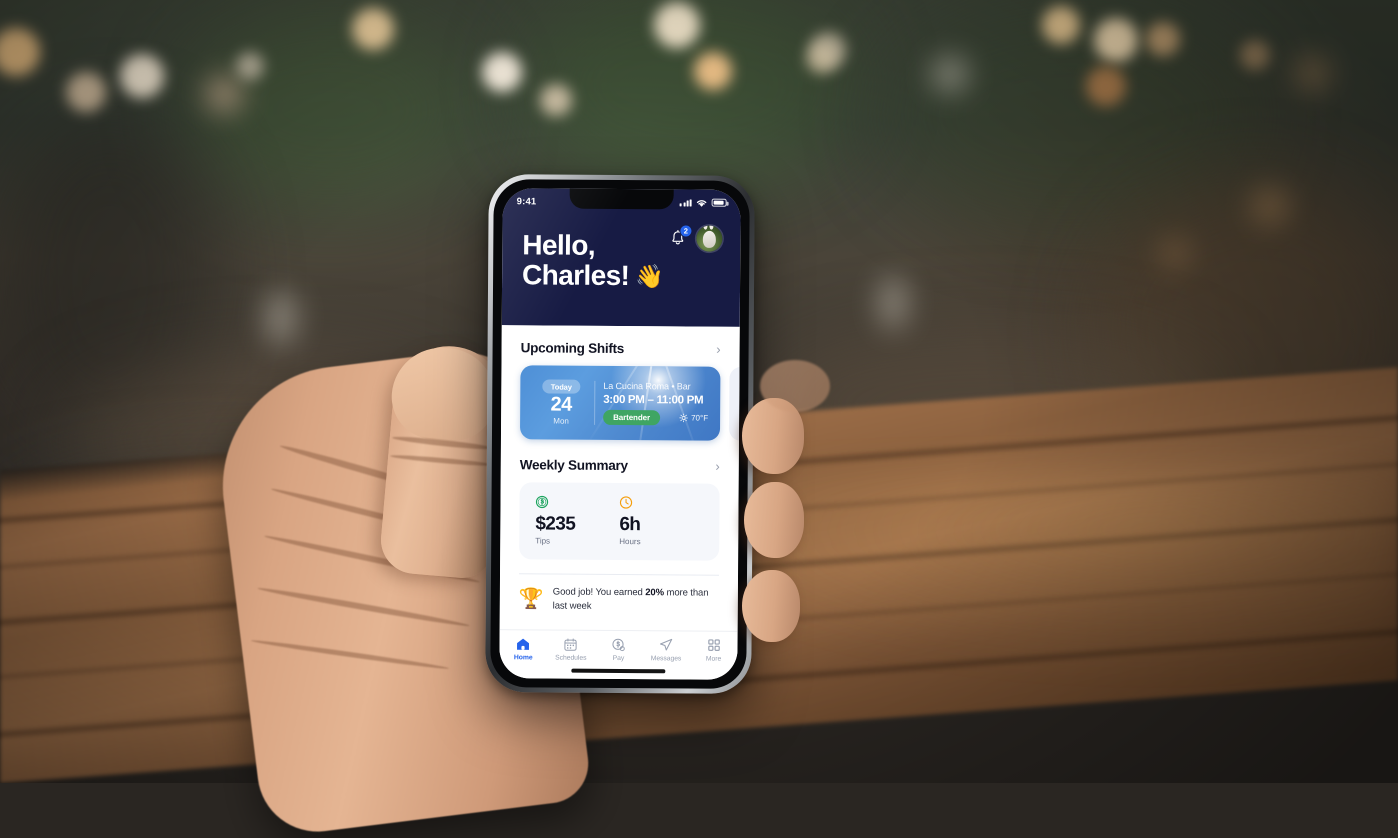 The width and height of the screenshot is (1398, 838). I want to click on upcoming-shifts-header: Upcoming Shifts ›, so click(621, 348).